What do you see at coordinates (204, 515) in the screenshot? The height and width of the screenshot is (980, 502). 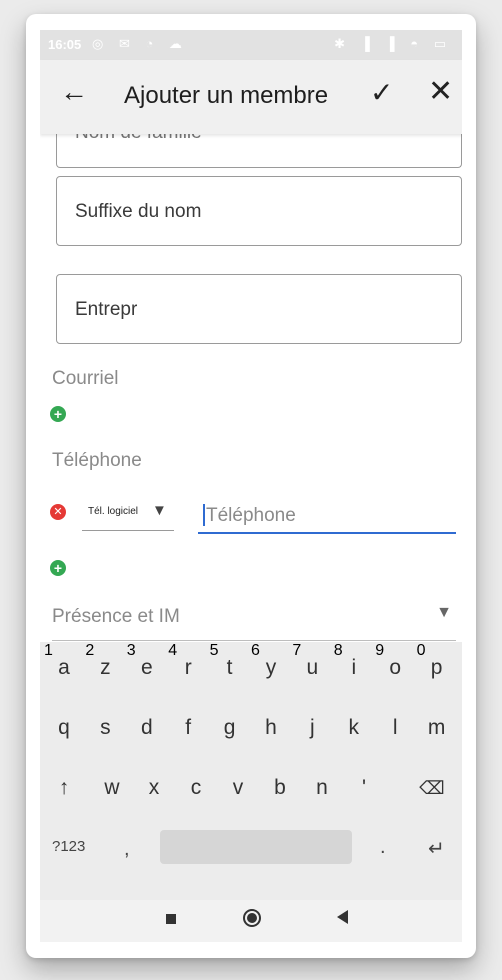 I see `text-cursor` at bounding box center [204, 515].